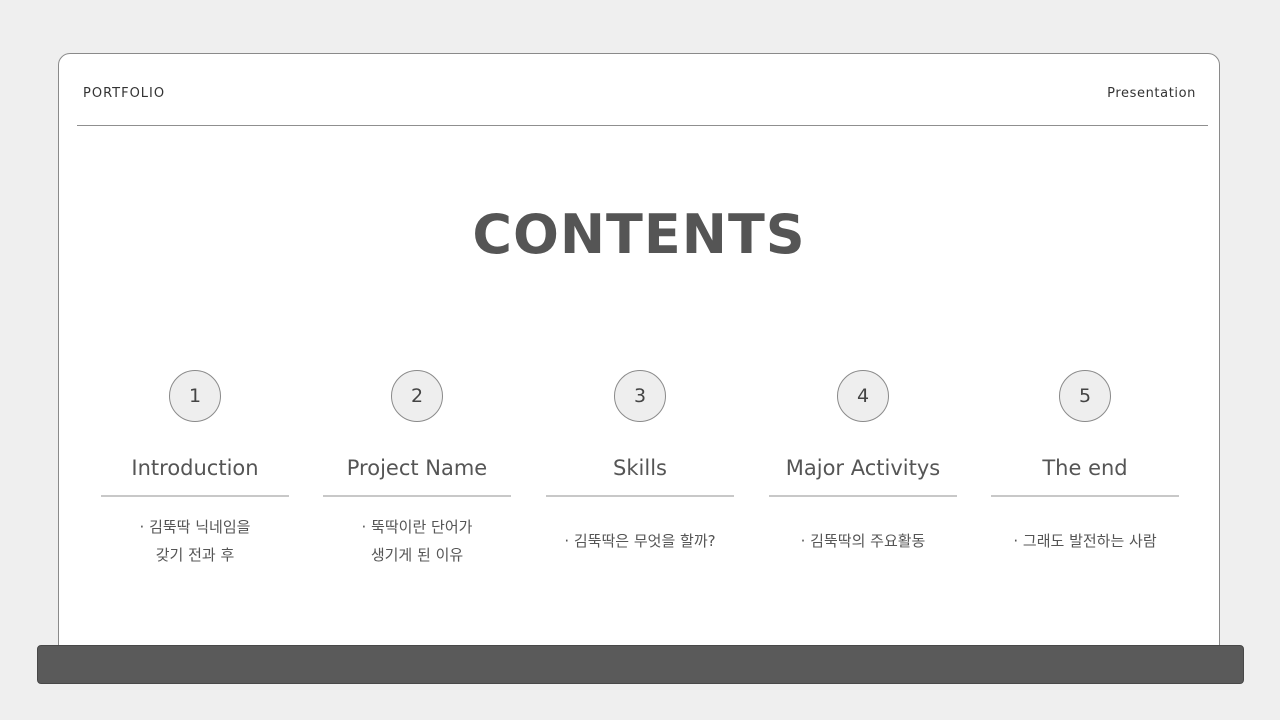 The height and width of the screenshot is (720, 1280). Describe the element at coordinates (642, 125) in the screenshot. I see `header-divider` at that location.